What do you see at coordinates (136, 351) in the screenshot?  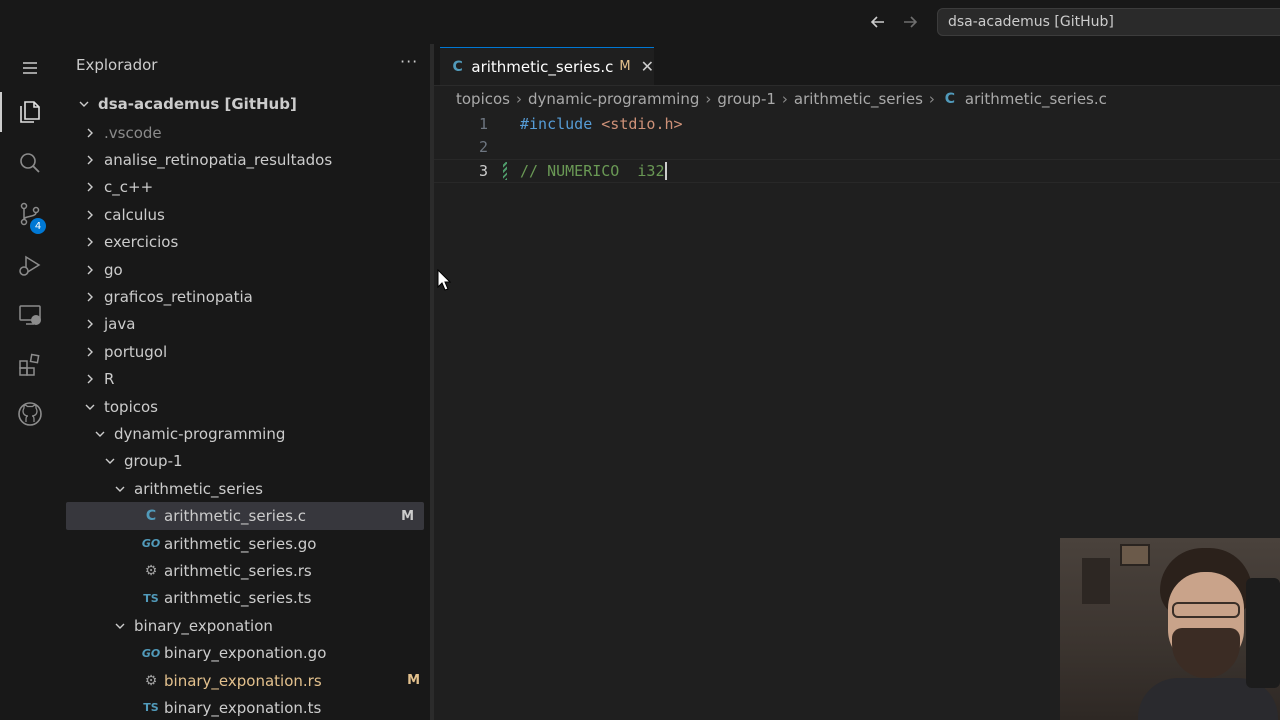 I see `tree-item-label: portugol` at bounding box center [136, 351].